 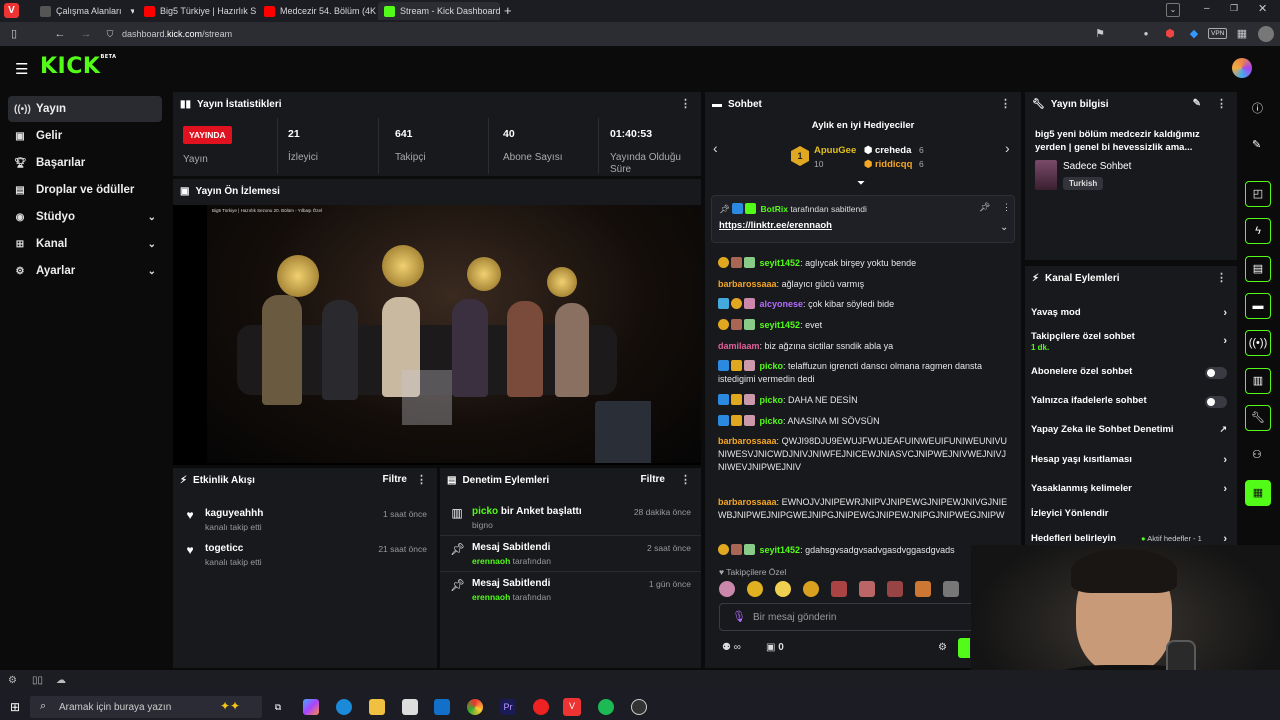 What do you see at coordinates (1258, 269) in the screenshot?
I see `rail-notes-icon: ▤` at bounding box center [1258, 269].